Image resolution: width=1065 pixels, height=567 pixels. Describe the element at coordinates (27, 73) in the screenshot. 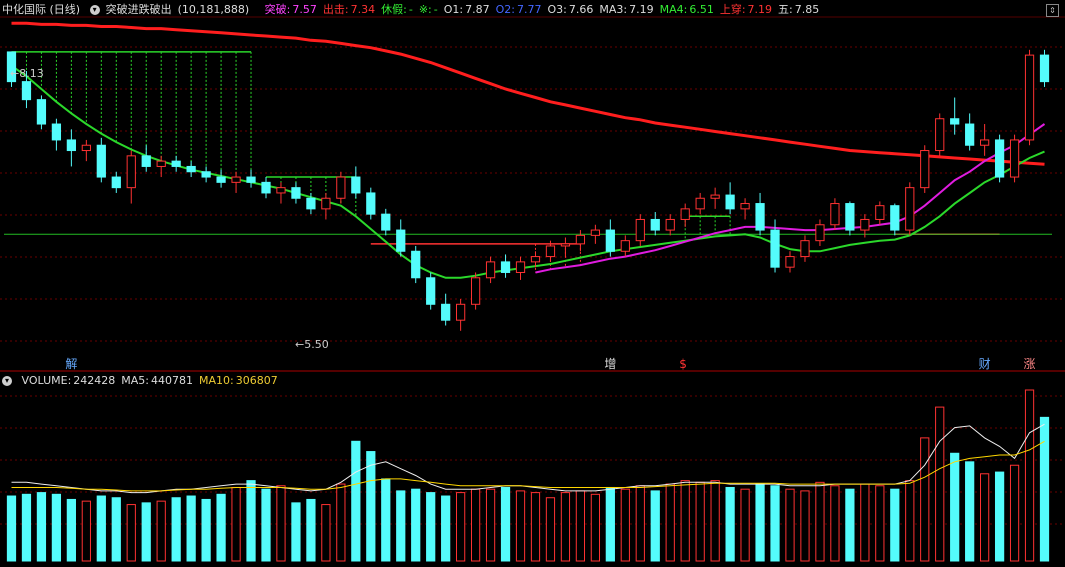

I see `high-annotation: ←8.13` at that location.